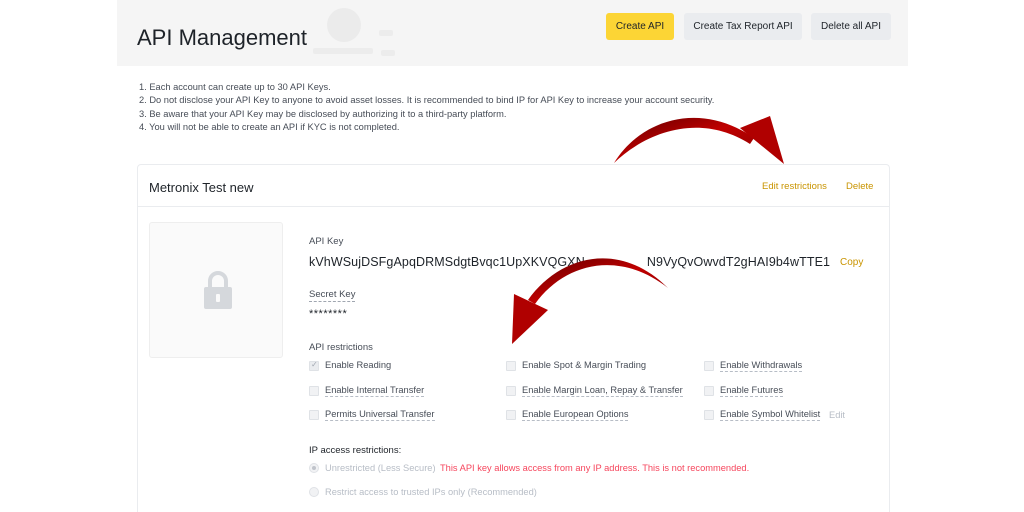  I want to click on option-label: Enable Reading, so click(358, 365).